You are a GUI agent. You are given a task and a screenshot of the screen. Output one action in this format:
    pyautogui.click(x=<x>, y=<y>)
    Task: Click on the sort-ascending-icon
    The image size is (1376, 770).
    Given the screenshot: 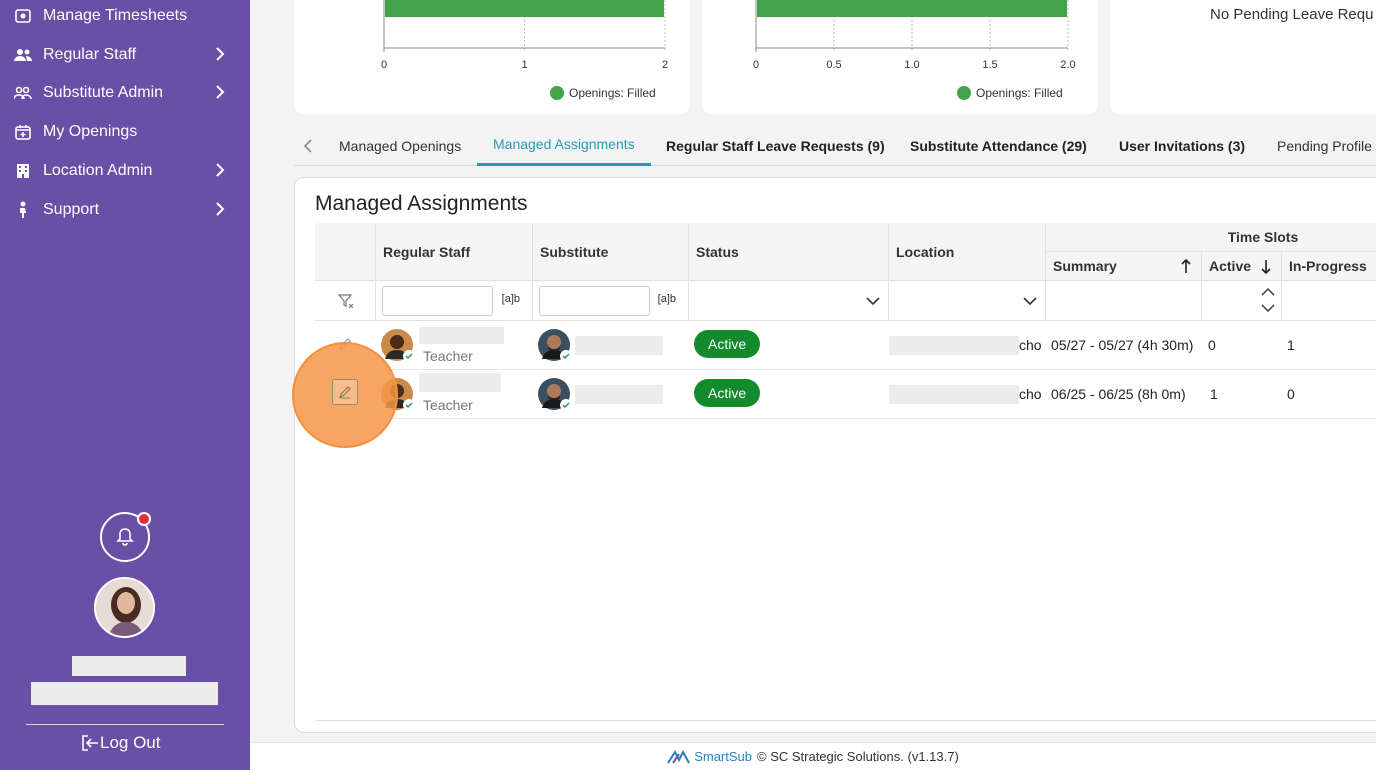 What is the action you would take?
    pyautogui.click(x=1186, y=266)
    